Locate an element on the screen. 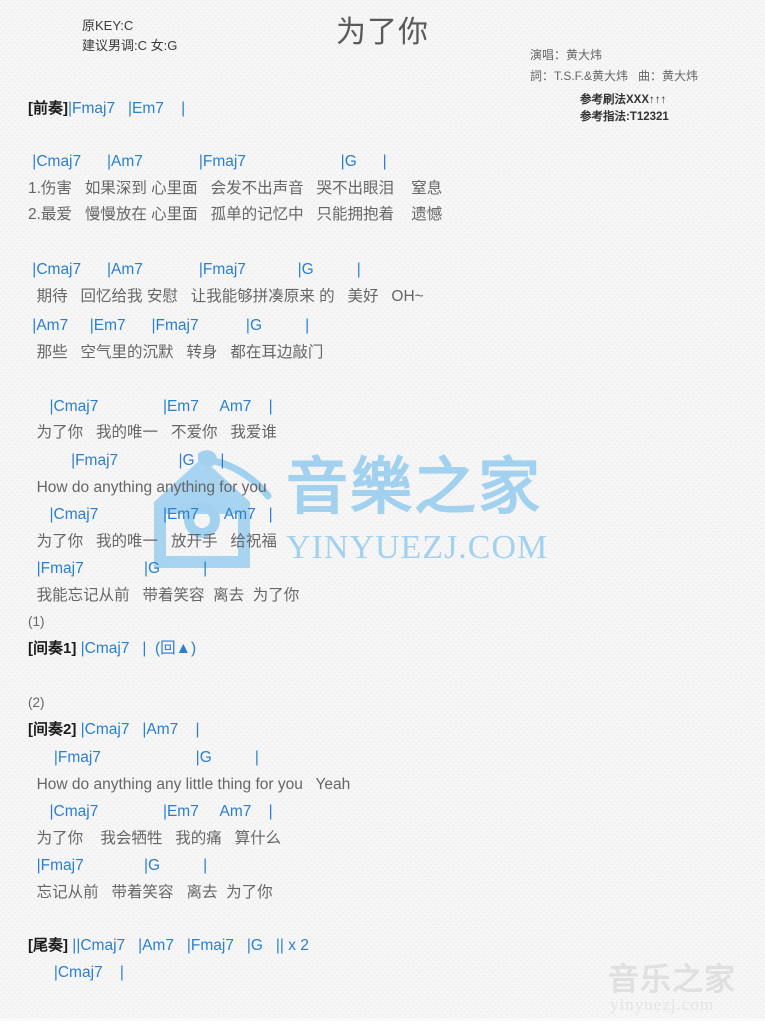  outro-line: [尾奏] ||Cmaj7 |Am7 |Fmaj7 |G || x 2 is located at coordinates (168, 946).